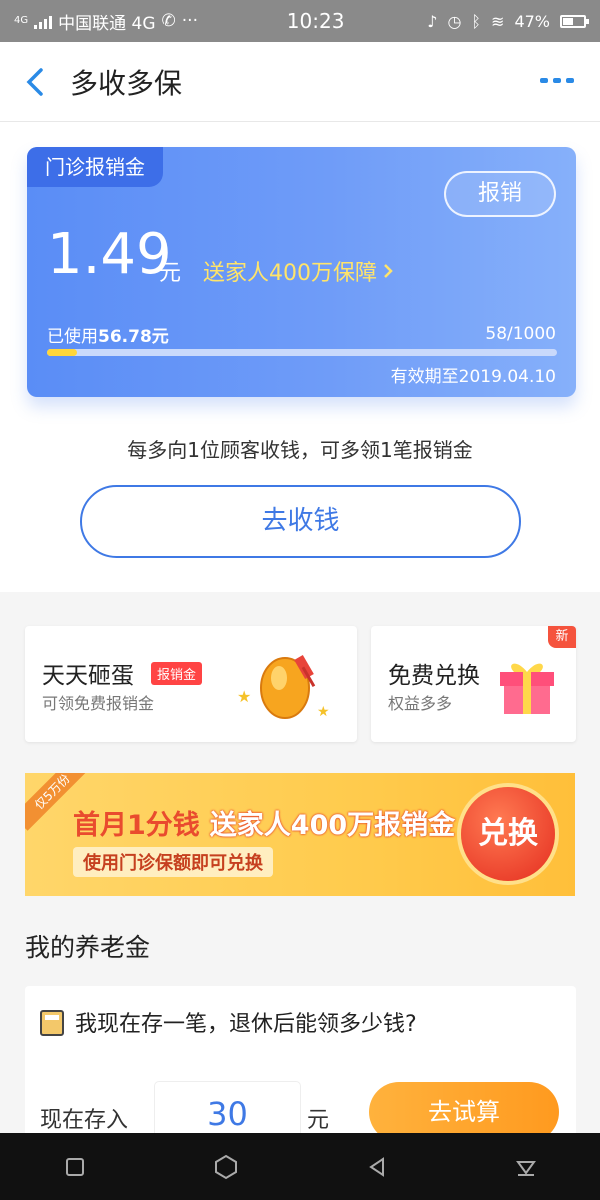 The image size is (600, 1200). What do you see at coordinates (177, 673) in the screenshot?
I see `feature-badge: 报销金` at bounding box center [177, 673].